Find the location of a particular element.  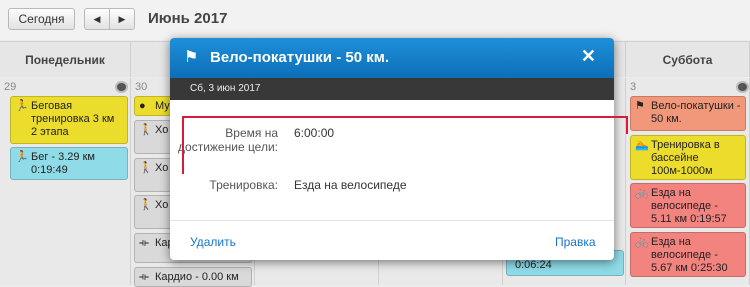

goal-time-label: Время на достижение цели: is located at coordinates (228, 140).